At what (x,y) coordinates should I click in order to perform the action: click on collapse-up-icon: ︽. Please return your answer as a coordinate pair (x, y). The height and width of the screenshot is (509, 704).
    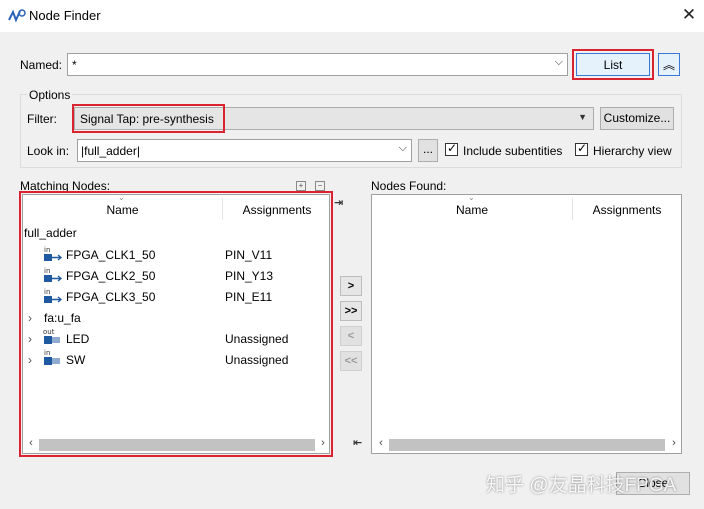
    Looking at the image, I should click on (669, 64).